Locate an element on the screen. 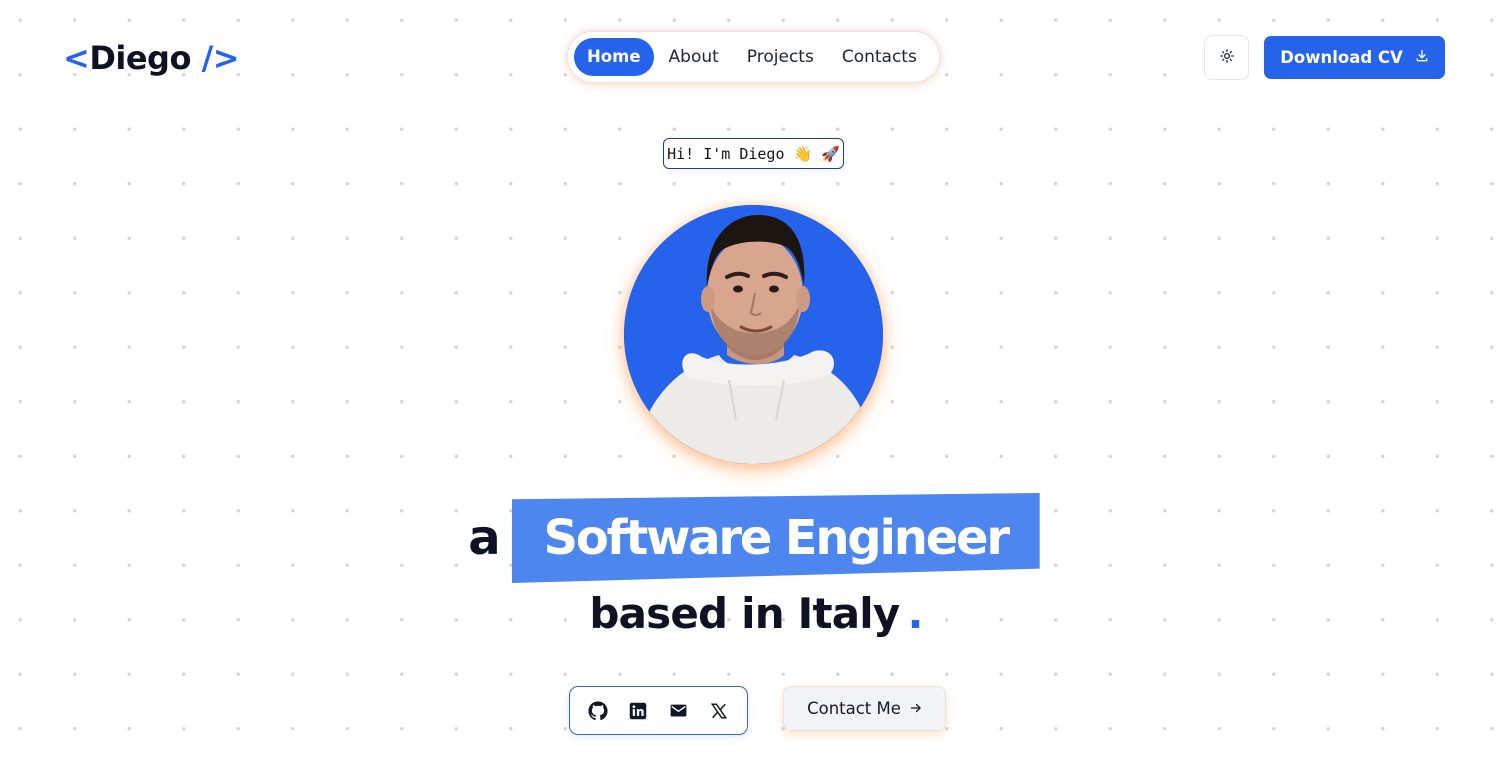  contact-me-button: Contact Me is located at coordinates (864, 708).